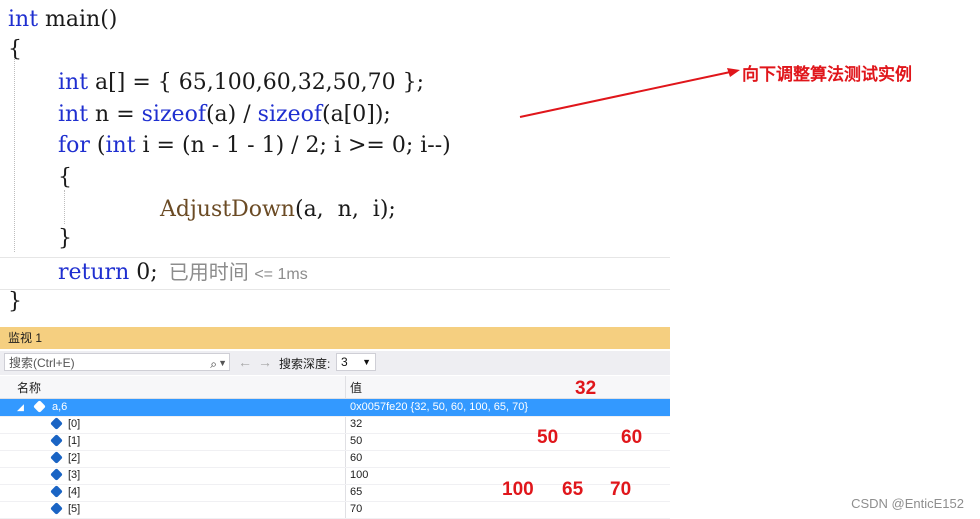  What do you see at coordinates (213, 364) in the screenshot?
I see `search-icon: ⌕` at bounding box center [213, 364].